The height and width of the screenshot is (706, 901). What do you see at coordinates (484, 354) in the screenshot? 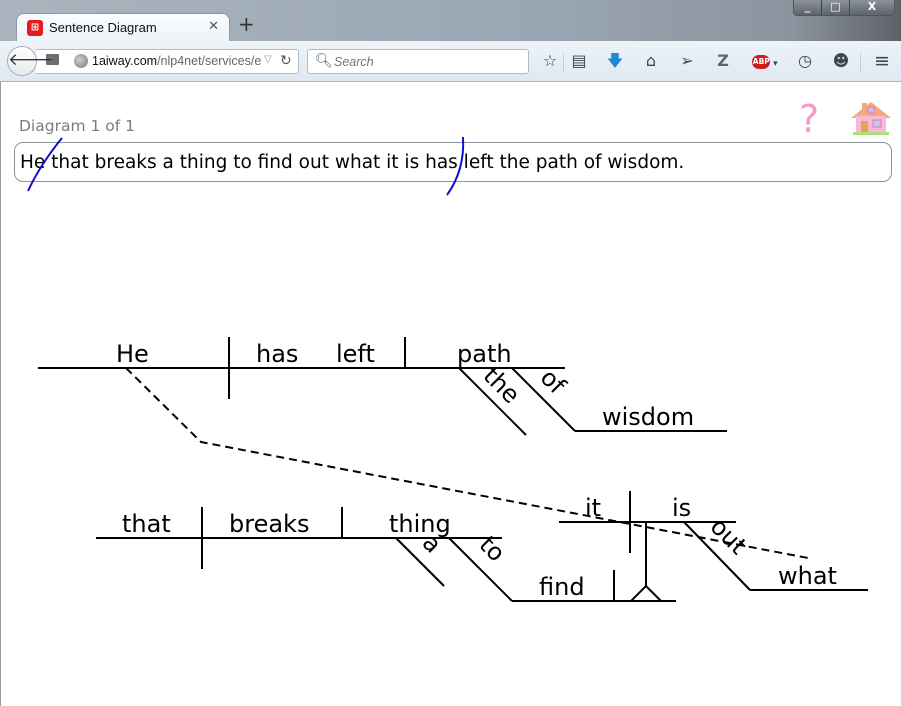
I see `word-path: path` at bounding box center [484, 354].